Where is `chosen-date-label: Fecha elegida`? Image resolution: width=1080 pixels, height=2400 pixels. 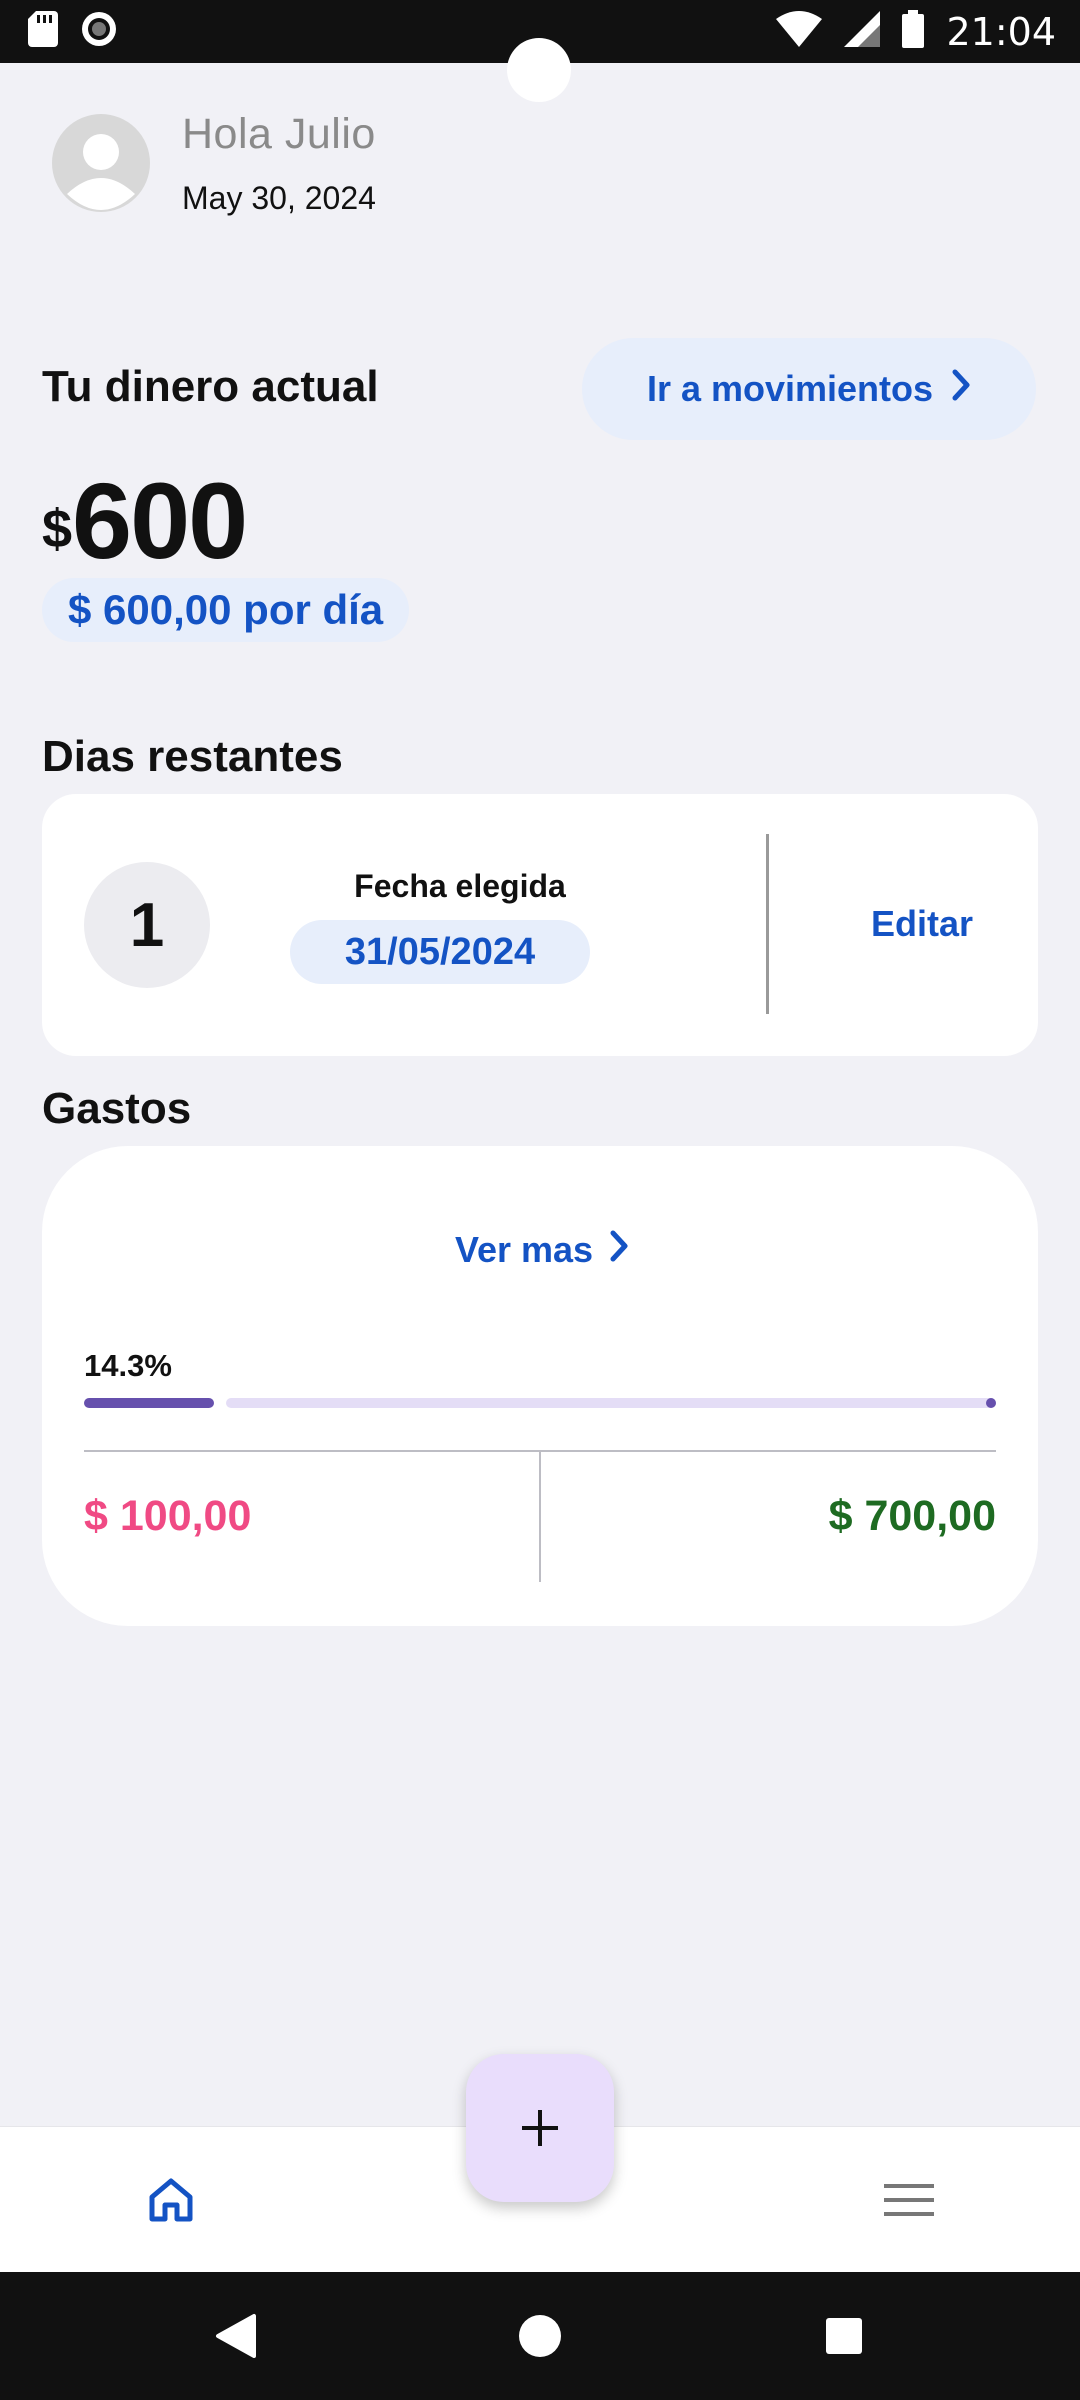
chosen-date-label: Fecha elegida is located at coordinates (460, 886).